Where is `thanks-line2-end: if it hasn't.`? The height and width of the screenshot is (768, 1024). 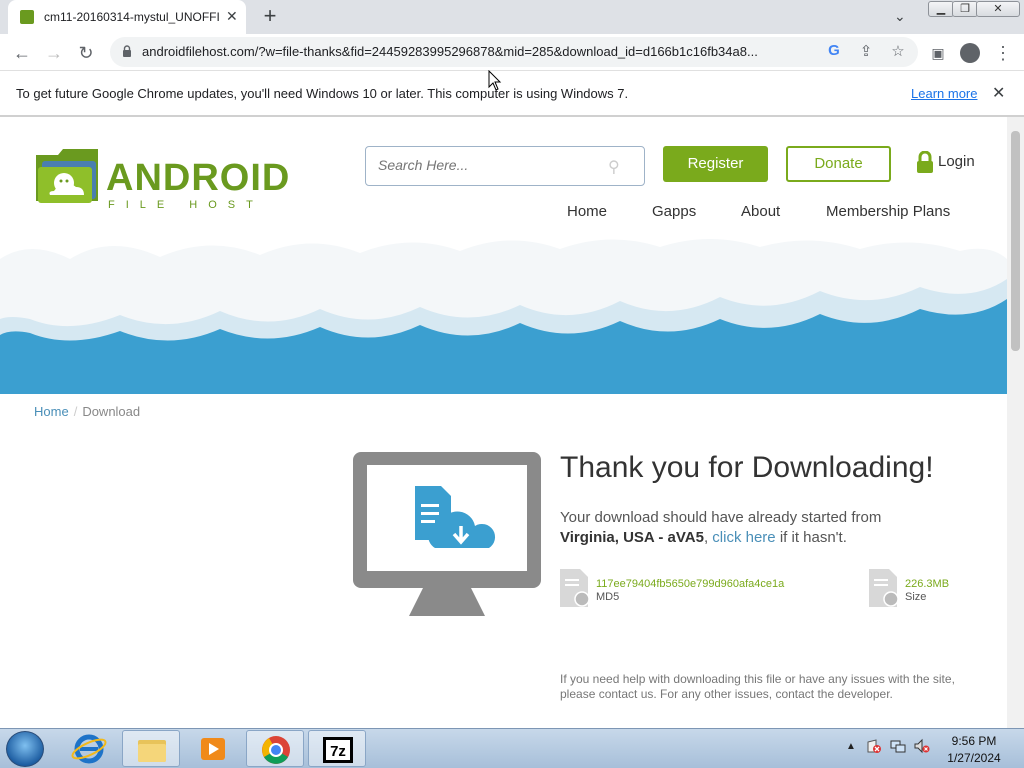 thanks-line2-end: if it hasn't. is located at coordinates (813, 537).